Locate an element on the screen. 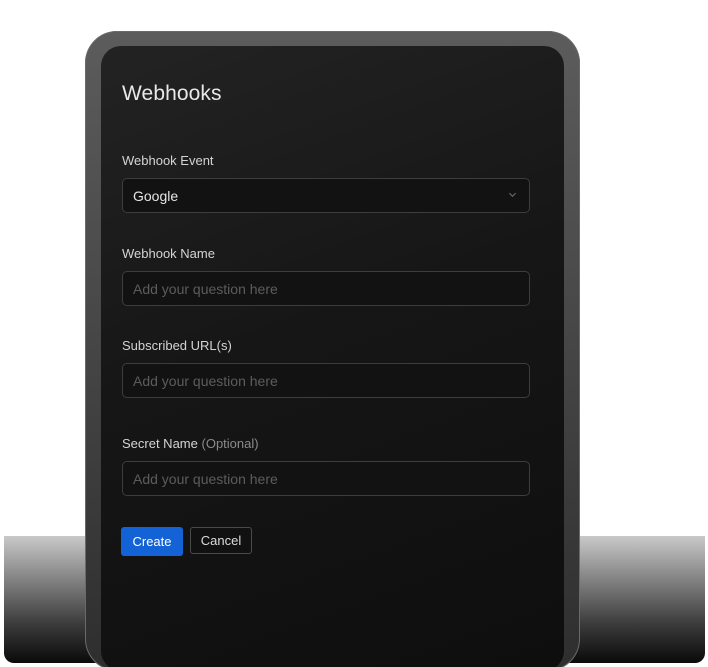 This screenshot has height=667, width=708. create-button: Create is located at coordinates (152, 541).